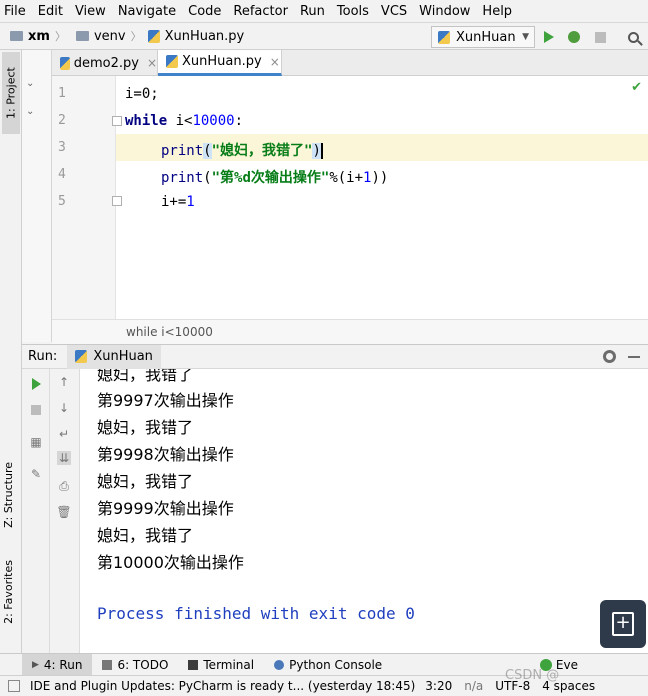  I want to click on terminal-icon, so click(193, 664).